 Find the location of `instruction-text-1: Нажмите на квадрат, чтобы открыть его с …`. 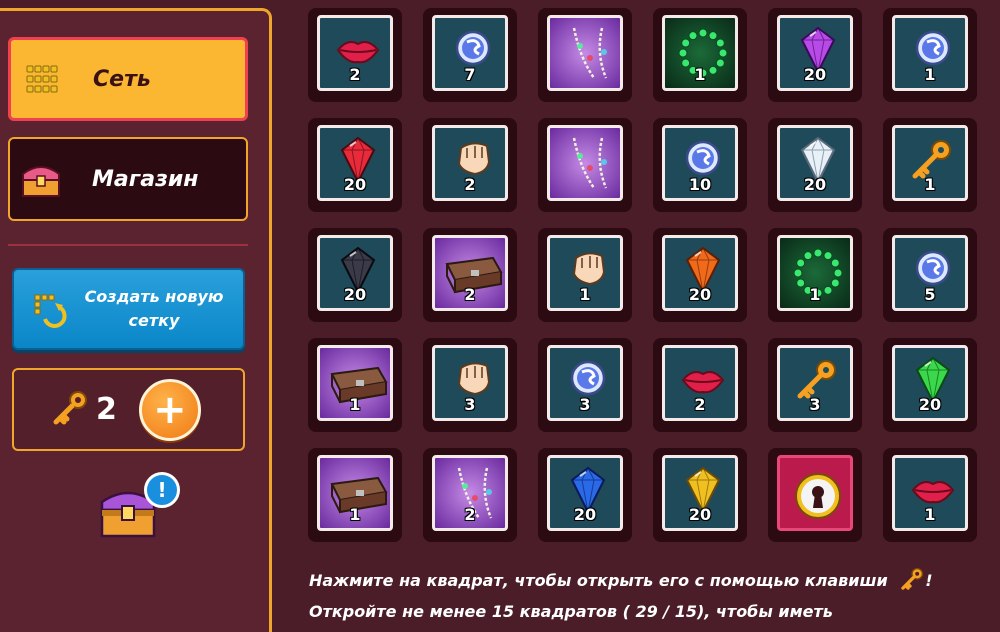

instruction-text-1: Нажмите на квадрат, чтобы открыть его с … is located at coordinates (598, 580).